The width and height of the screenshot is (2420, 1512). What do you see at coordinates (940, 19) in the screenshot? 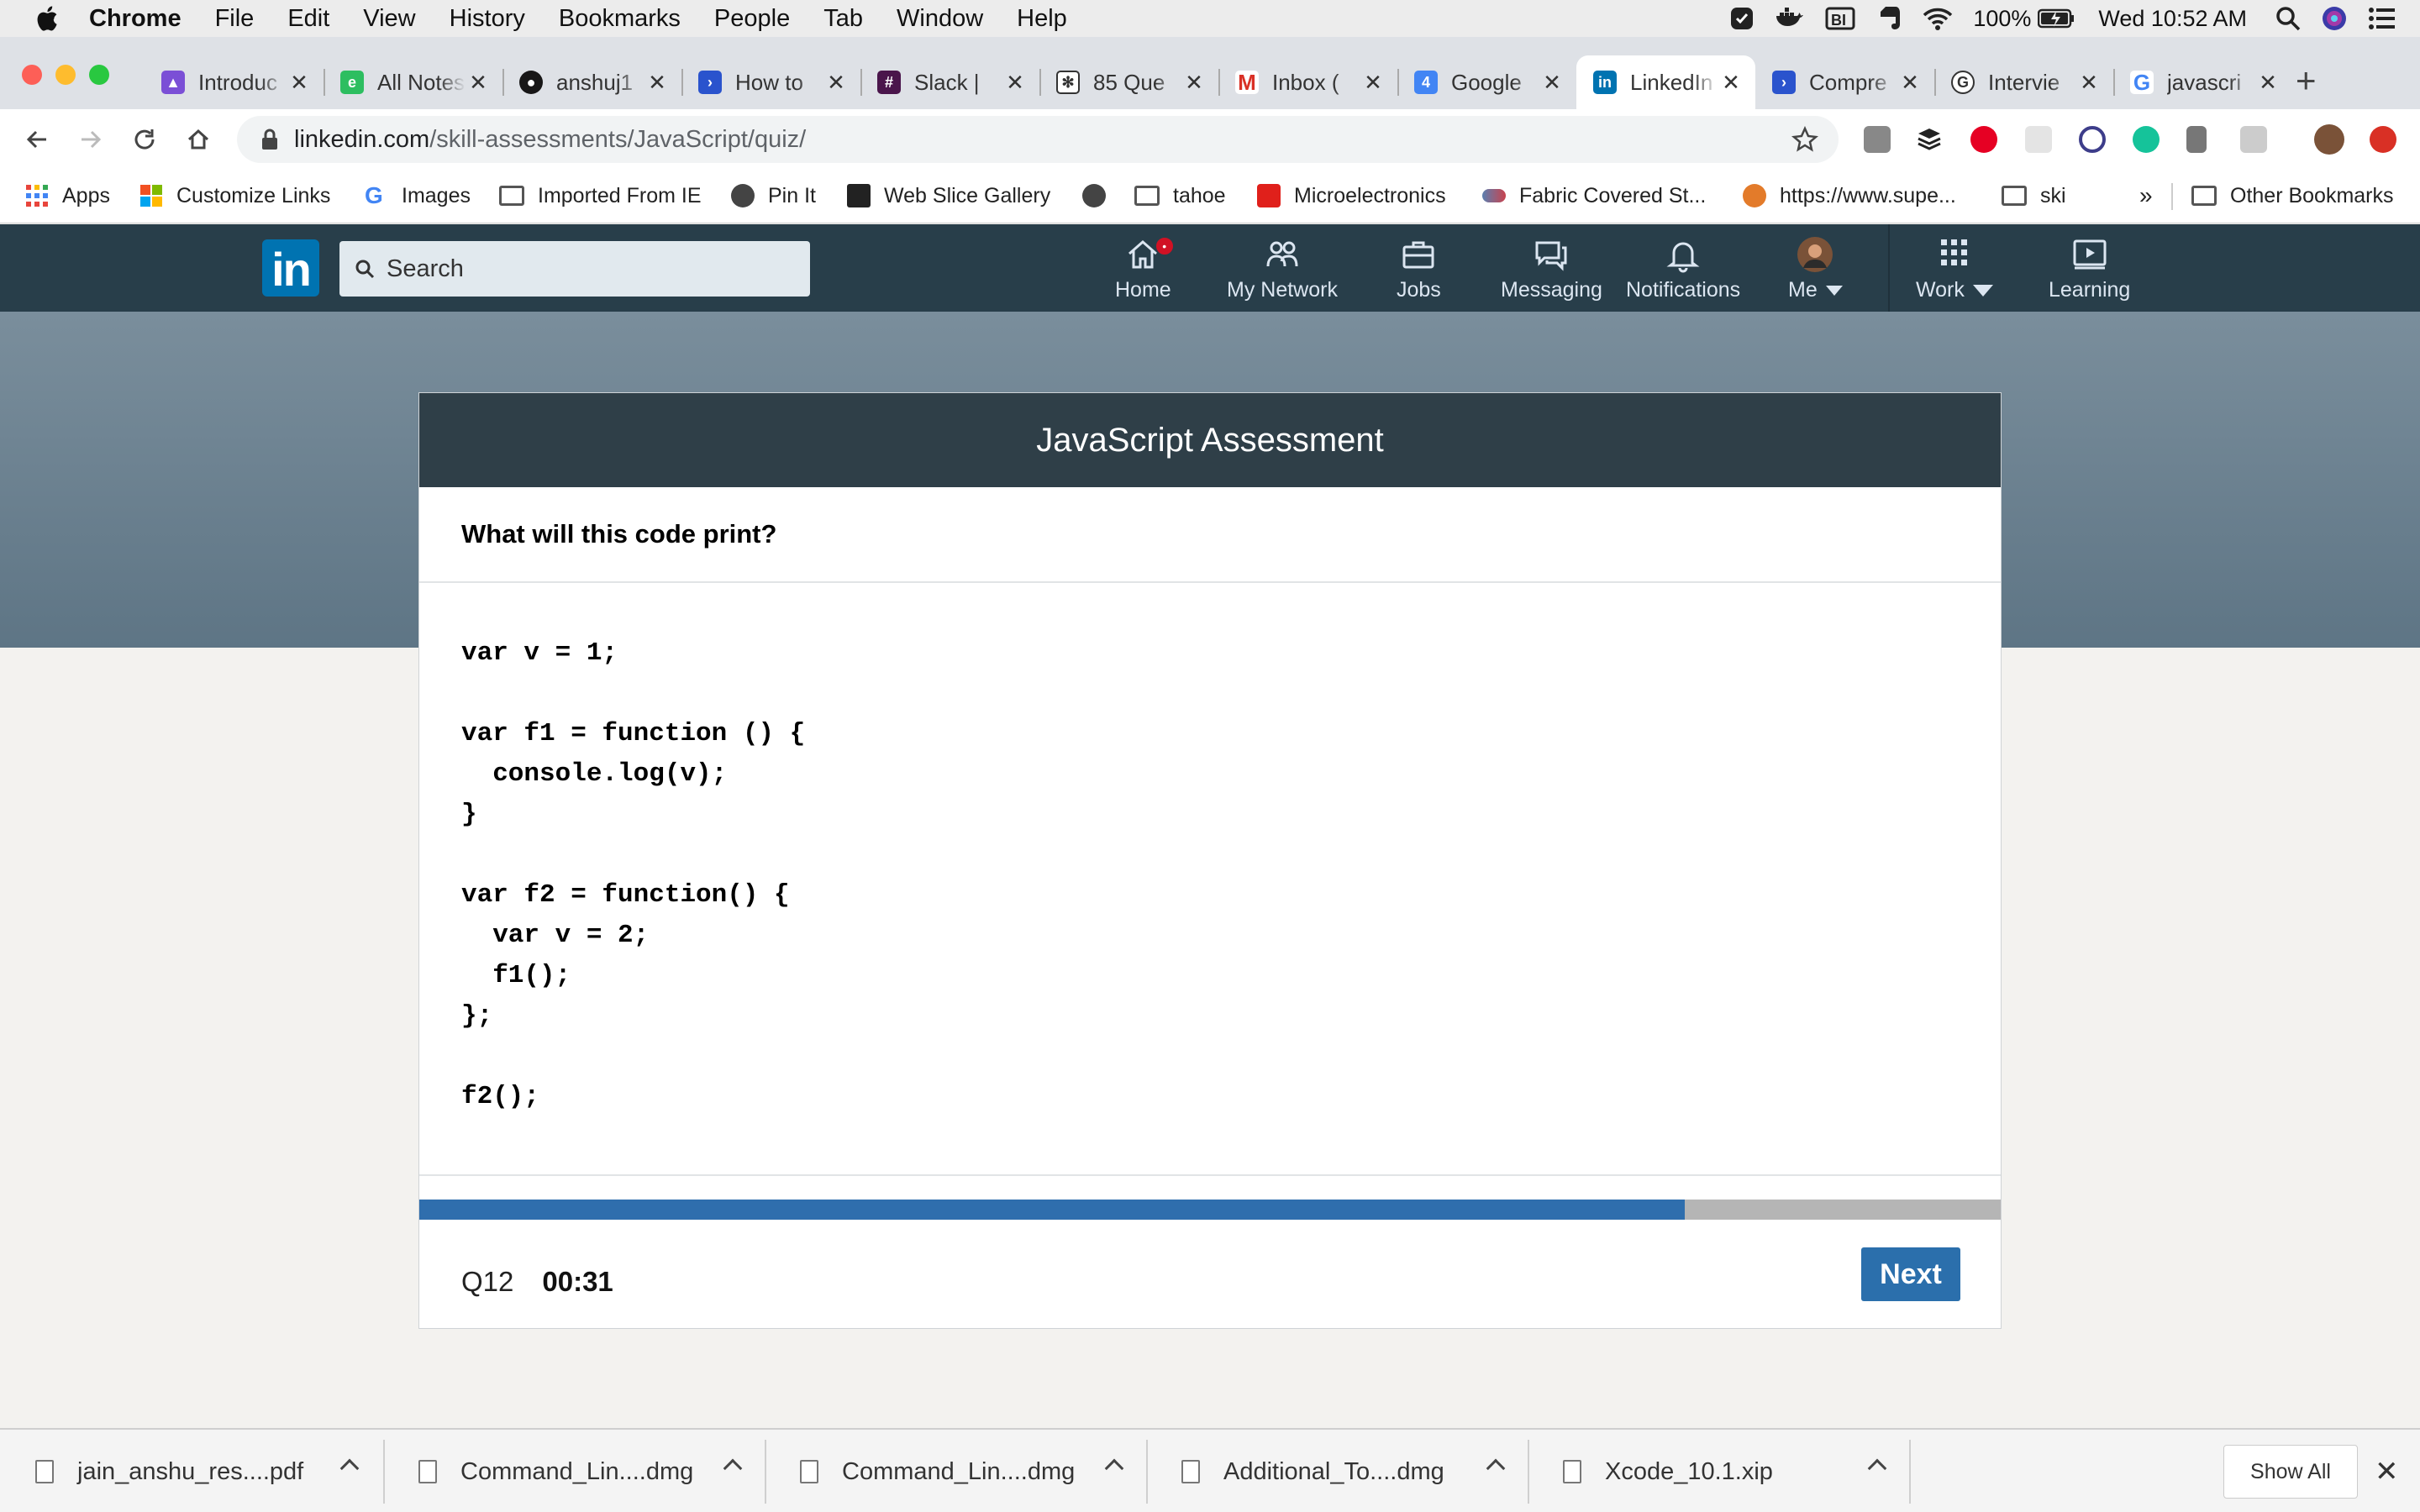
I see `menu-window: Window` at bounding box center [940, 19].